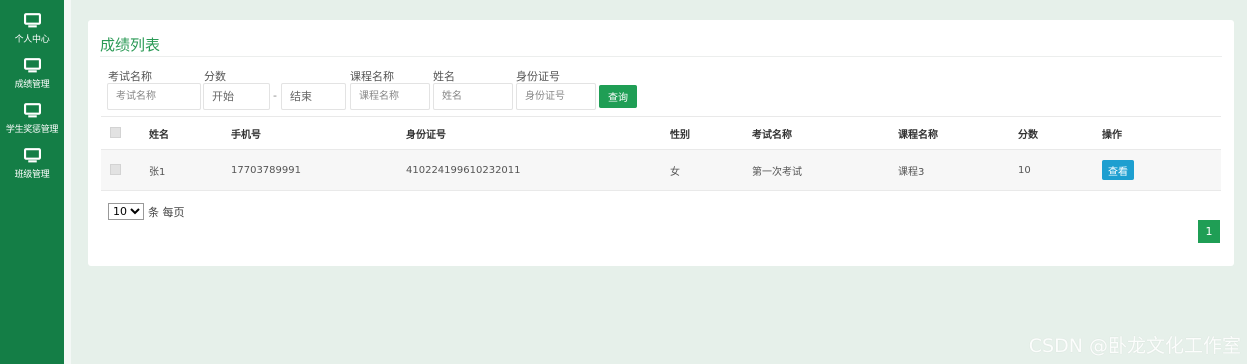 This screenshot has width=1247, height=364. I want to click on view-button: 查看, so click(1118, 170).